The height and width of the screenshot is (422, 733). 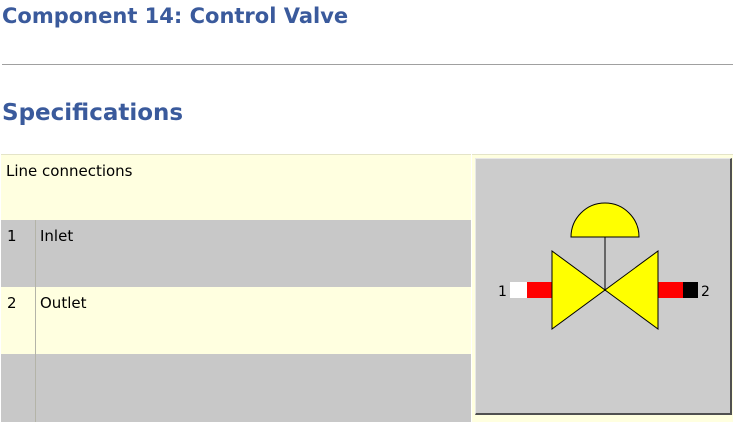 I want to click on control-valve-icon: 1 2, so click(x=604, y=266).